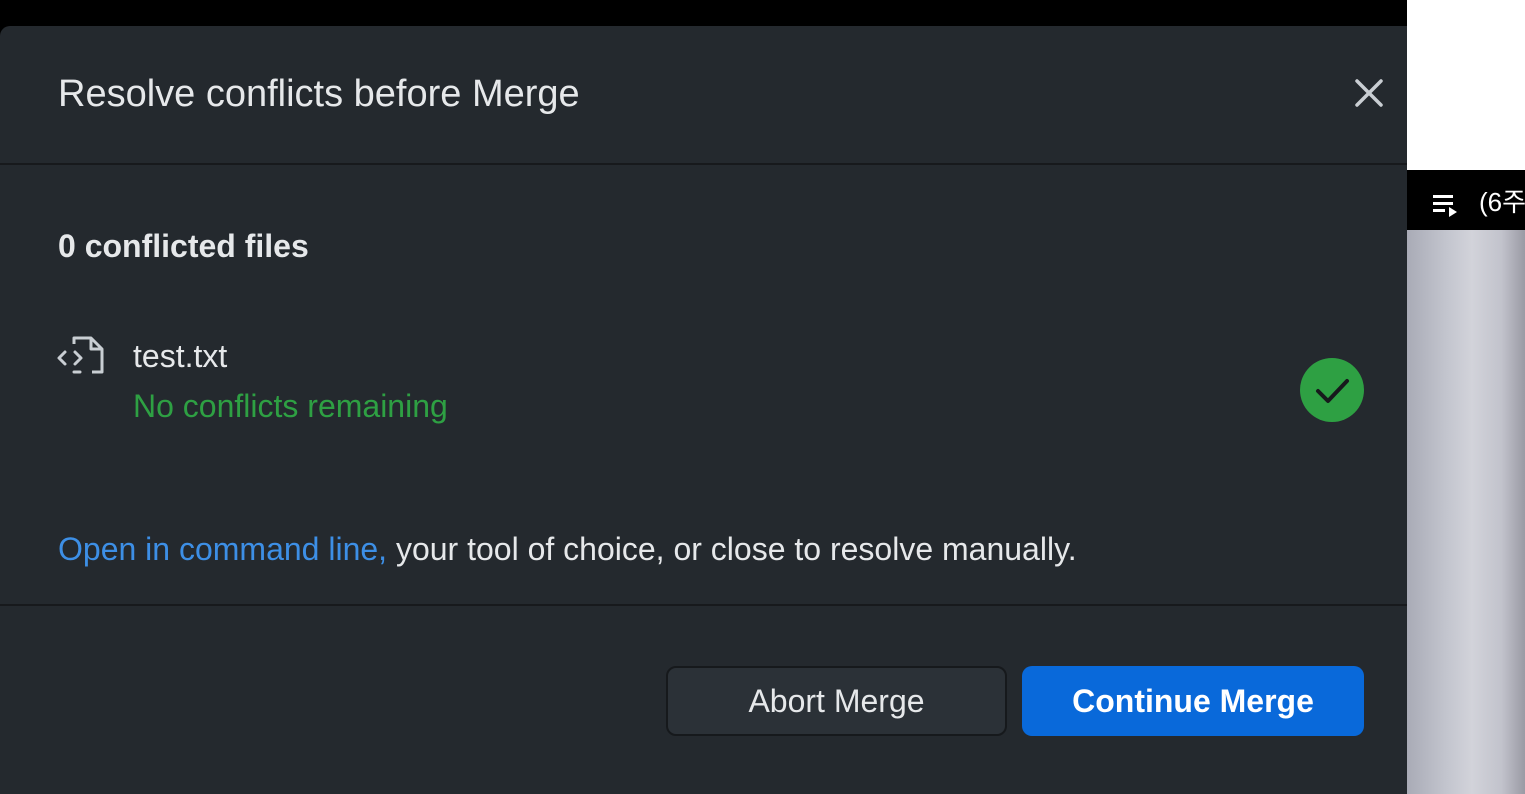 The height and width of the screenshot is (794, 1525). What do you see at coordinates (1502, 202) in the screenshot?
I see `background-video-title: (6주` at bounding box center [1502, 202].